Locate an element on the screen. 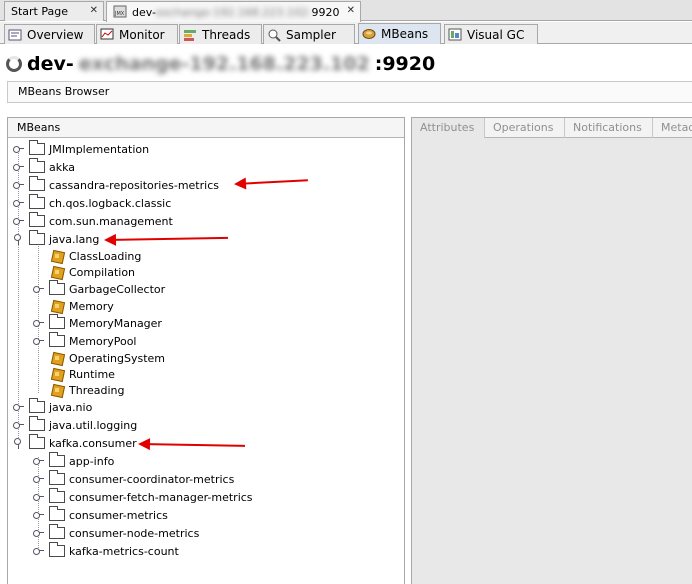 This screenshot has width=692, height=584. tree-node-cassandra-repositories-metrics: cassandra-repositories-metrics is located at coordinates (116, 184).